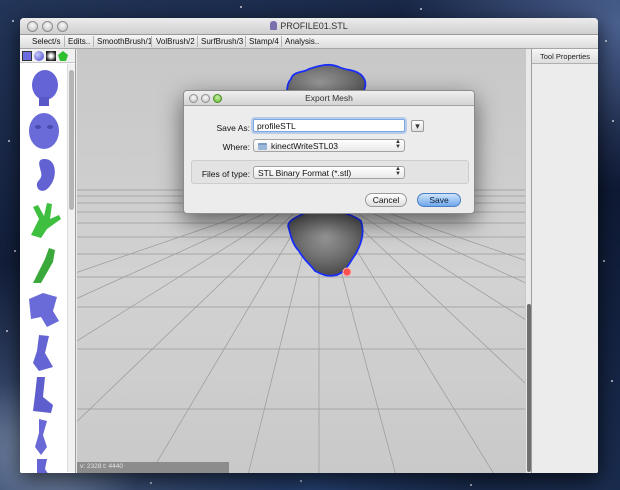  What do you see at coordinates (222, 41) in the screenshot?
I see `menu-surfbrush: SurfBrush/3` at bounding box center [222, 41].